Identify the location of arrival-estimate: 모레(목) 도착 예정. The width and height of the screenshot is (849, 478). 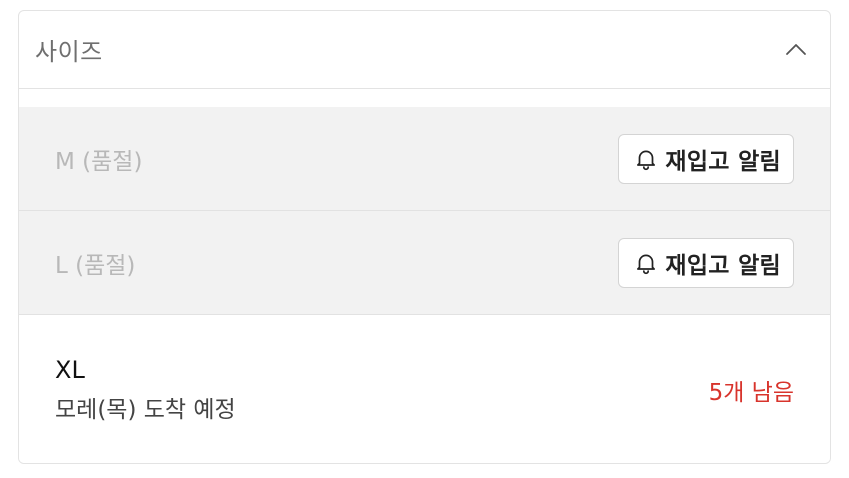
(145, 410).